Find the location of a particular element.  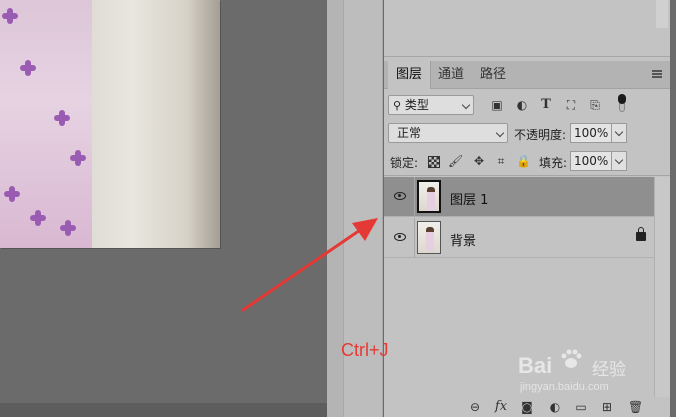

add-mask-icon: ◙ is located at coordinates (527, 407).